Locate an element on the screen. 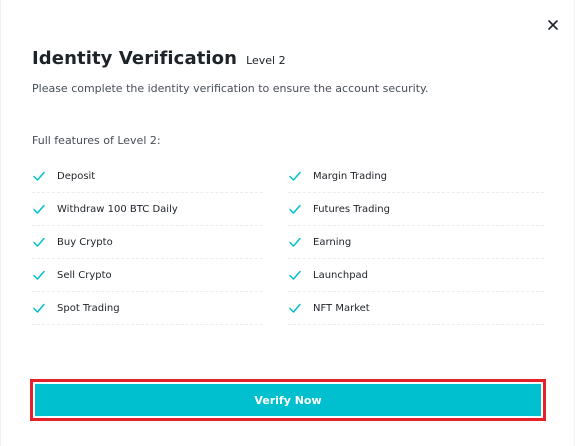 The height and width of the screenshot is (446, 575). feature-label: Earning is located at coordinates (332, 242).